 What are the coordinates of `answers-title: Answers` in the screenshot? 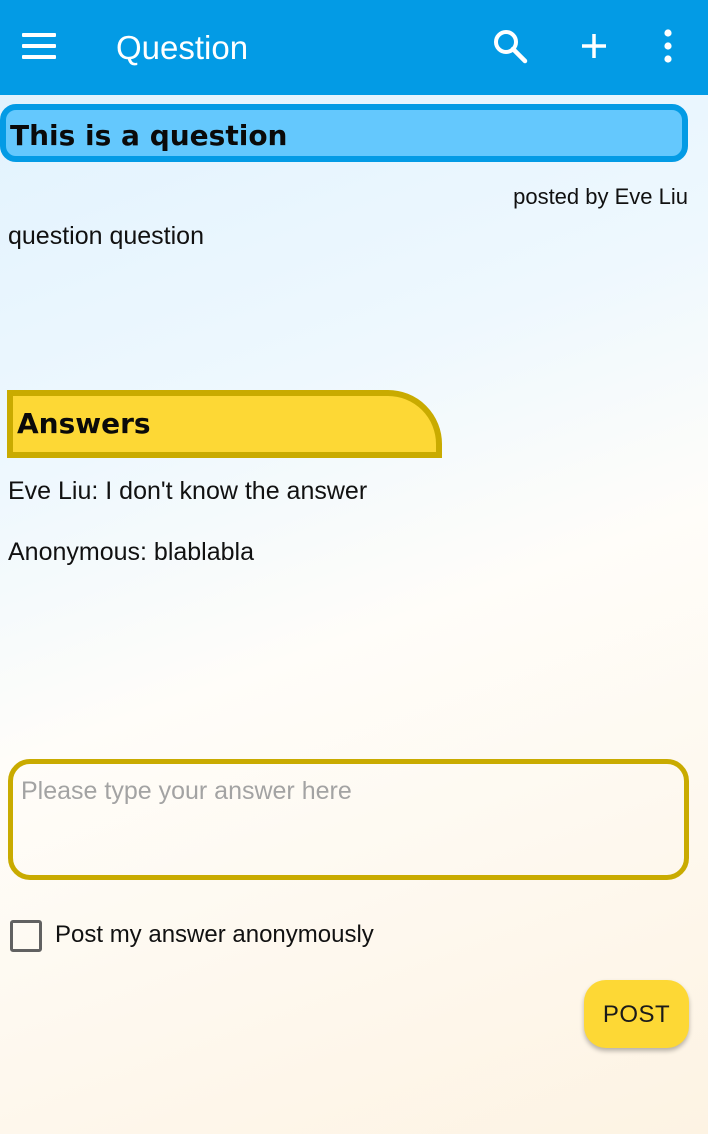 It's located at (84, 423).